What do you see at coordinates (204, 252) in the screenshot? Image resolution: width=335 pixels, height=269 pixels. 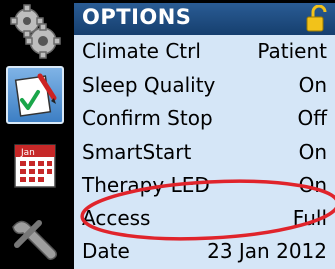 I see `option-row-date: Date 23 Jan 2012` at bounding box center [204, 252].